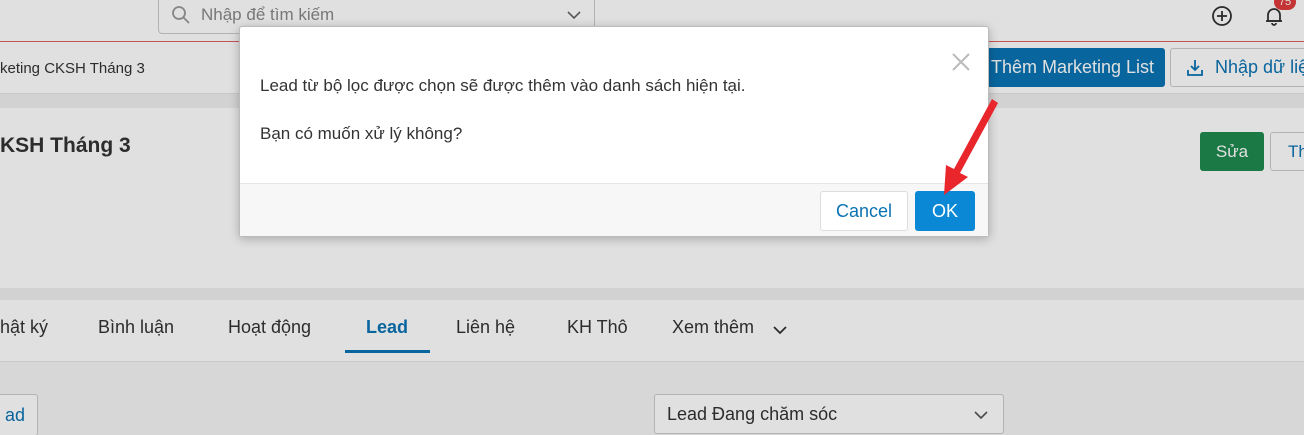 This screenshot has width=1304, height=435. Describe the element at coordinates (361, 133) in the screenshot. I see `dialog-question: Bạn có muốn xử lý không?` at that location.